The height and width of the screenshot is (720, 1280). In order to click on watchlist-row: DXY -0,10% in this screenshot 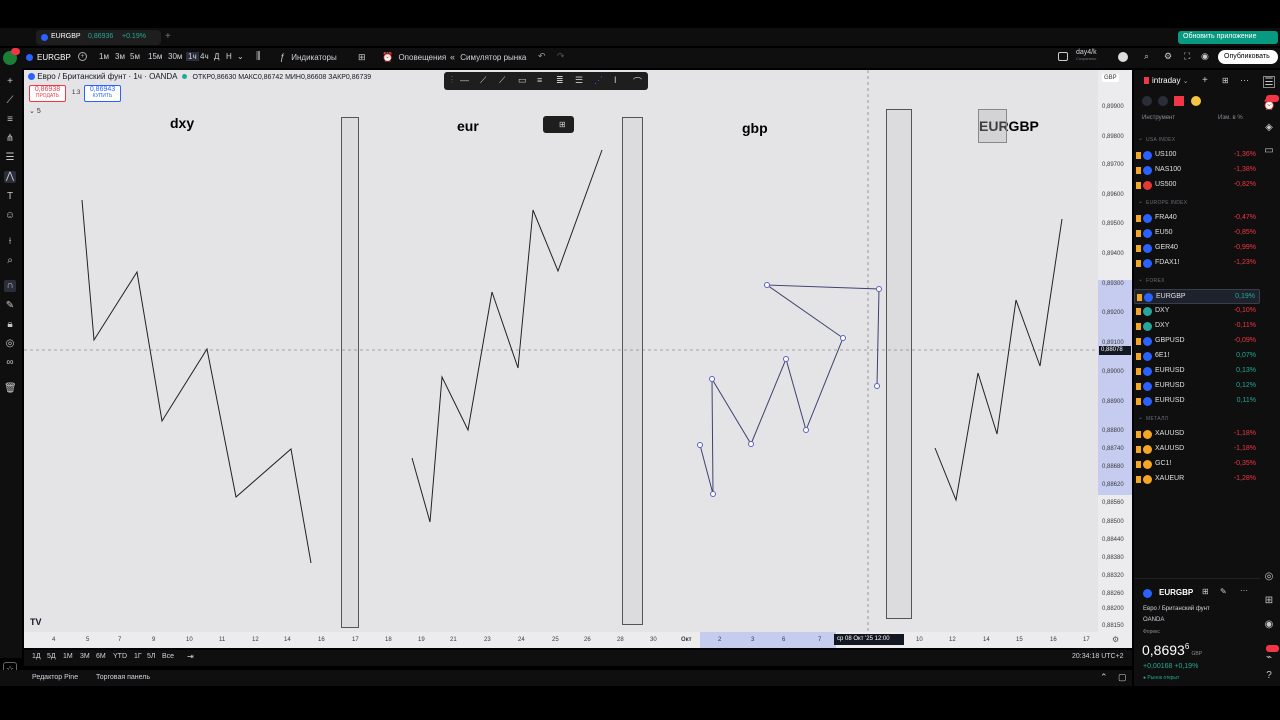, I will do `click(1197, 311)`.